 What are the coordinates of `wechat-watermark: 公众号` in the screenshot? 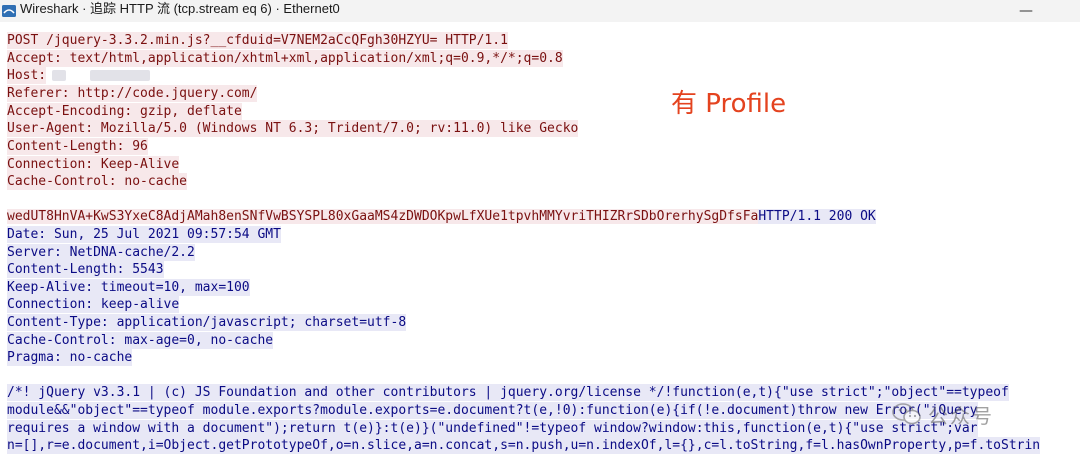 It's located at (972, 414).